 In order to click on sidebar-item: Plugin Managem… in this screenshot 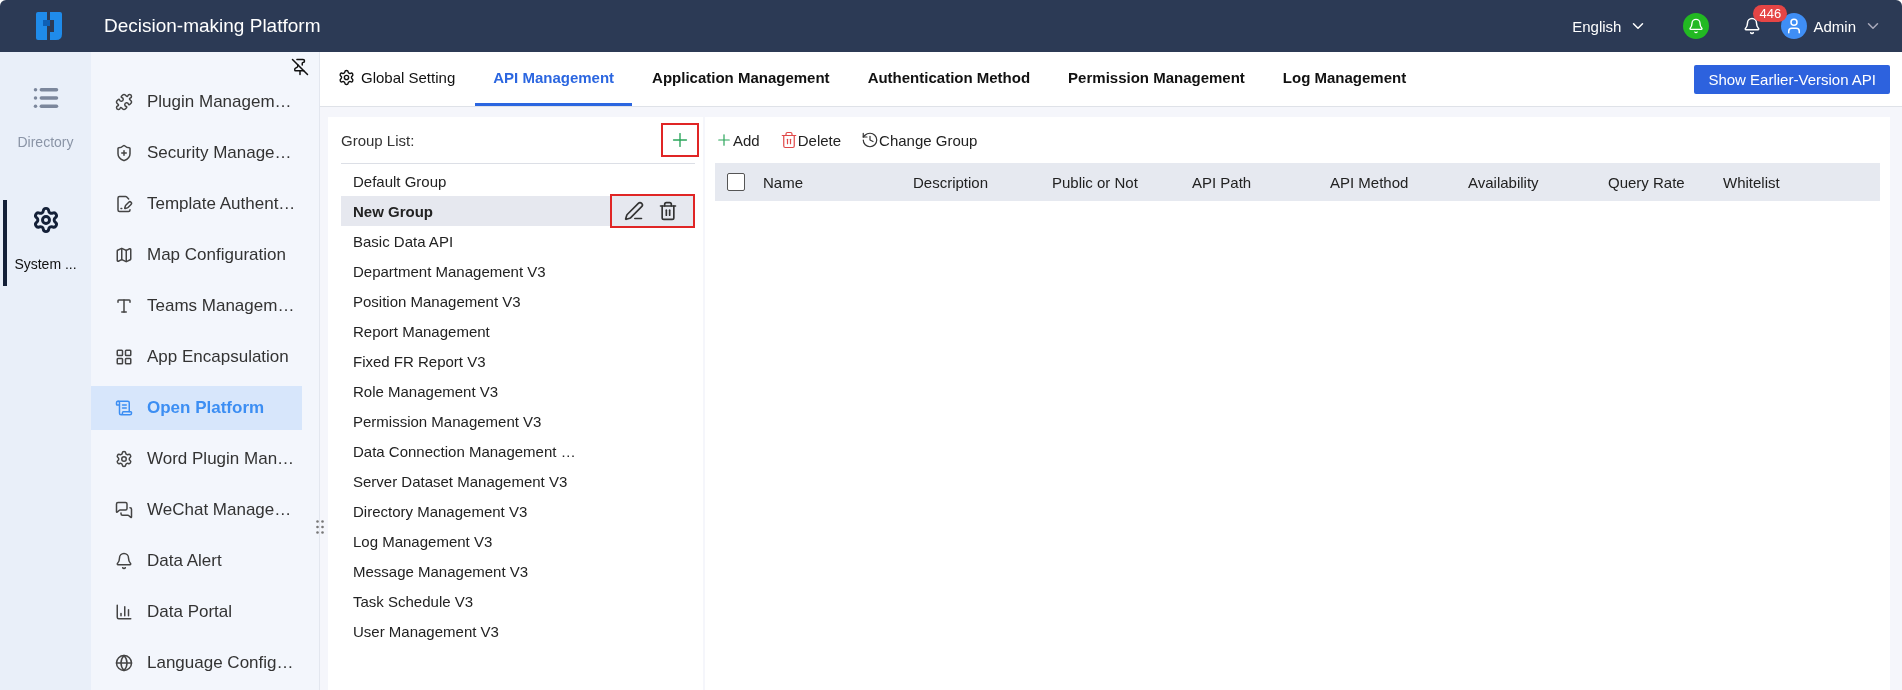, I will do `click(196, 102)`.